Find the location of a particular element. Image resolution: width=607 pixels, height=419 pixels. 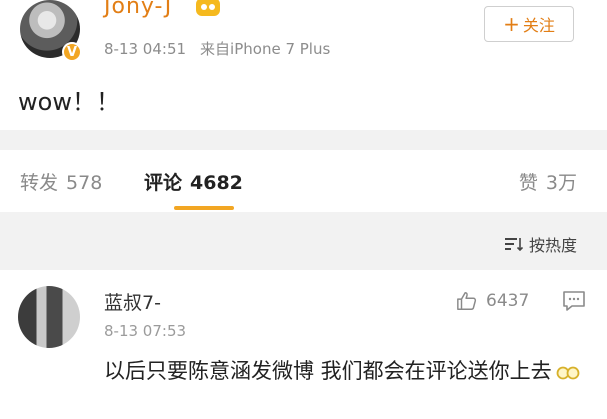

comment-time: 8-13 07:53 is located at coordinates (145, 331).